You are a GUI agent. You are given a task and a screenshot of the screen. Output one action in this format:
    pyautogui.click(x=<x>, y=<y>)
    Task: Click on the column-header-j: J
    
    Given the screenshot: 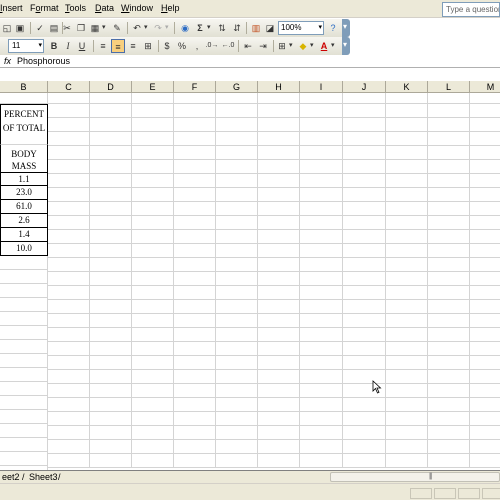 What is the action you would take?
    pyautogui.click(x=364, y=87)
    